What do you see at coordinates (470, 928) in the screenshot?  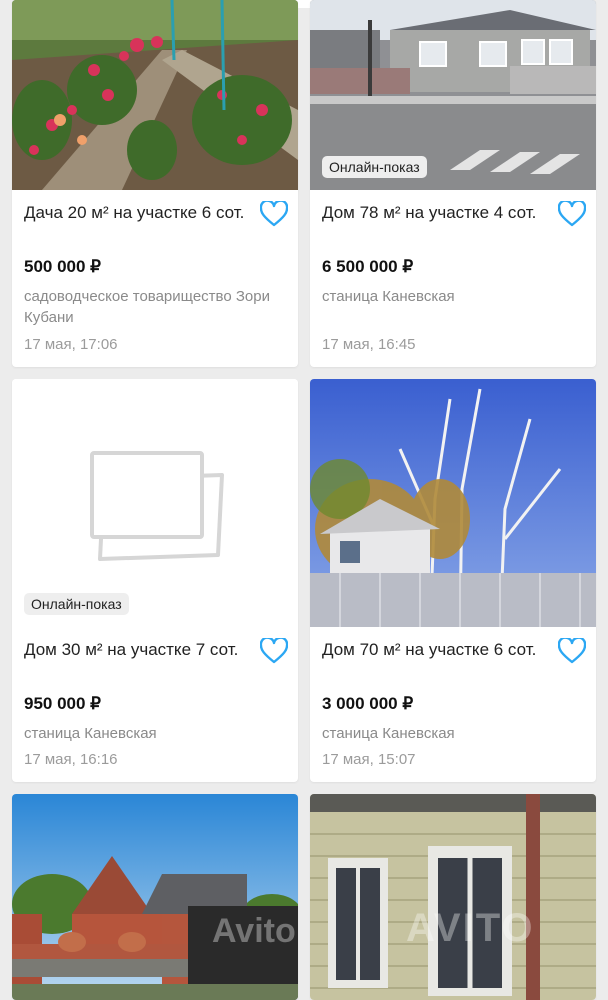 I see `photo-watermark: AVITO` at bounding box center [470, 928].